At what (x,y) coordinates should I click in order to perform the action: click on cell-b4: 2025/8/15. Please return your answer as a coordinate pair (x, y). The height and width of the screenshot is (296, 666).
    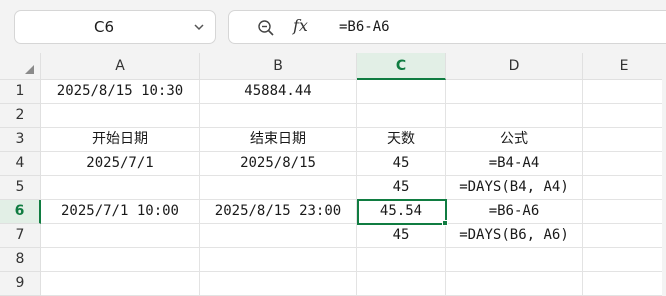
    Looking at the image, I should click on (278, 164).